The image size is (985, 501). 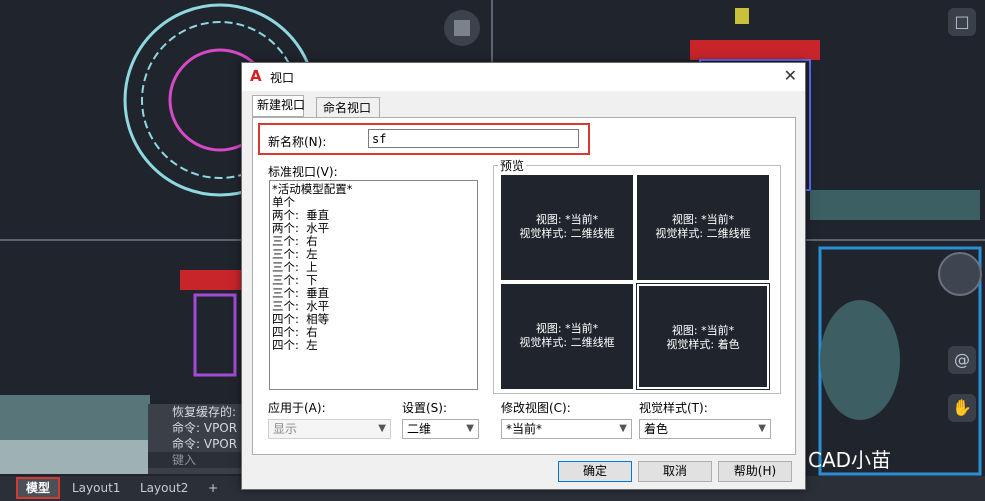 I want to click on dialog-titlebar: A 视口 ✕, so click(x=523, y=77).